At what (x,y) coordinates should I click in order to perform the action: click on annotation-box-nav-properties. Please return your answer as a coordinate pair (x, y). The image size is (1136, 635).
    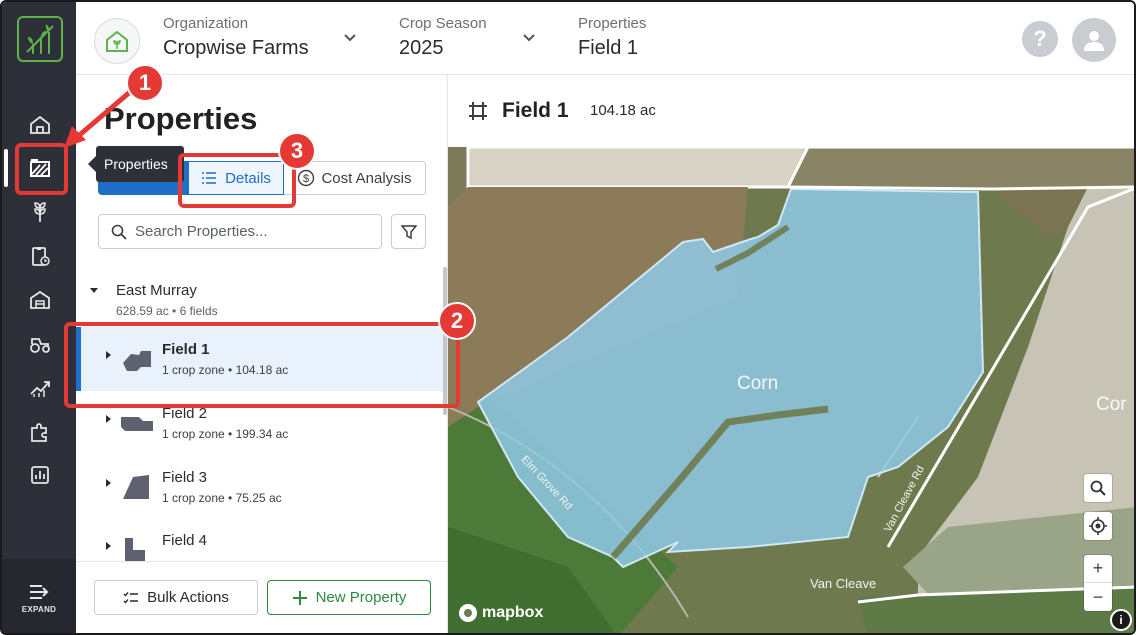
    Looking at the image, I should click on (41, 169).